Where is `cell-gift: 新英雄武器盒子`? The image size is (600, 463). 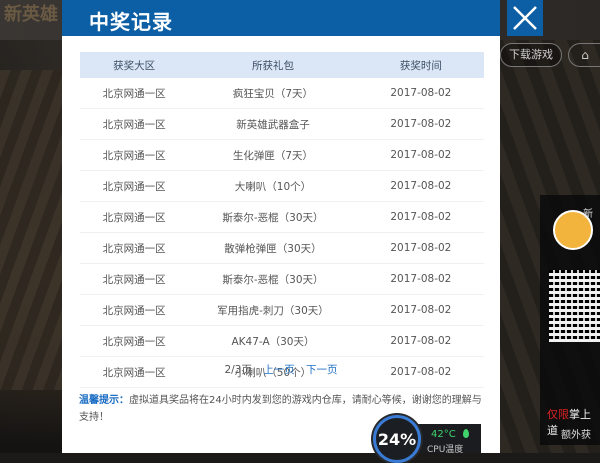 cell-gift: 新英雄武器盒子 is located at coordinates (273, 124).